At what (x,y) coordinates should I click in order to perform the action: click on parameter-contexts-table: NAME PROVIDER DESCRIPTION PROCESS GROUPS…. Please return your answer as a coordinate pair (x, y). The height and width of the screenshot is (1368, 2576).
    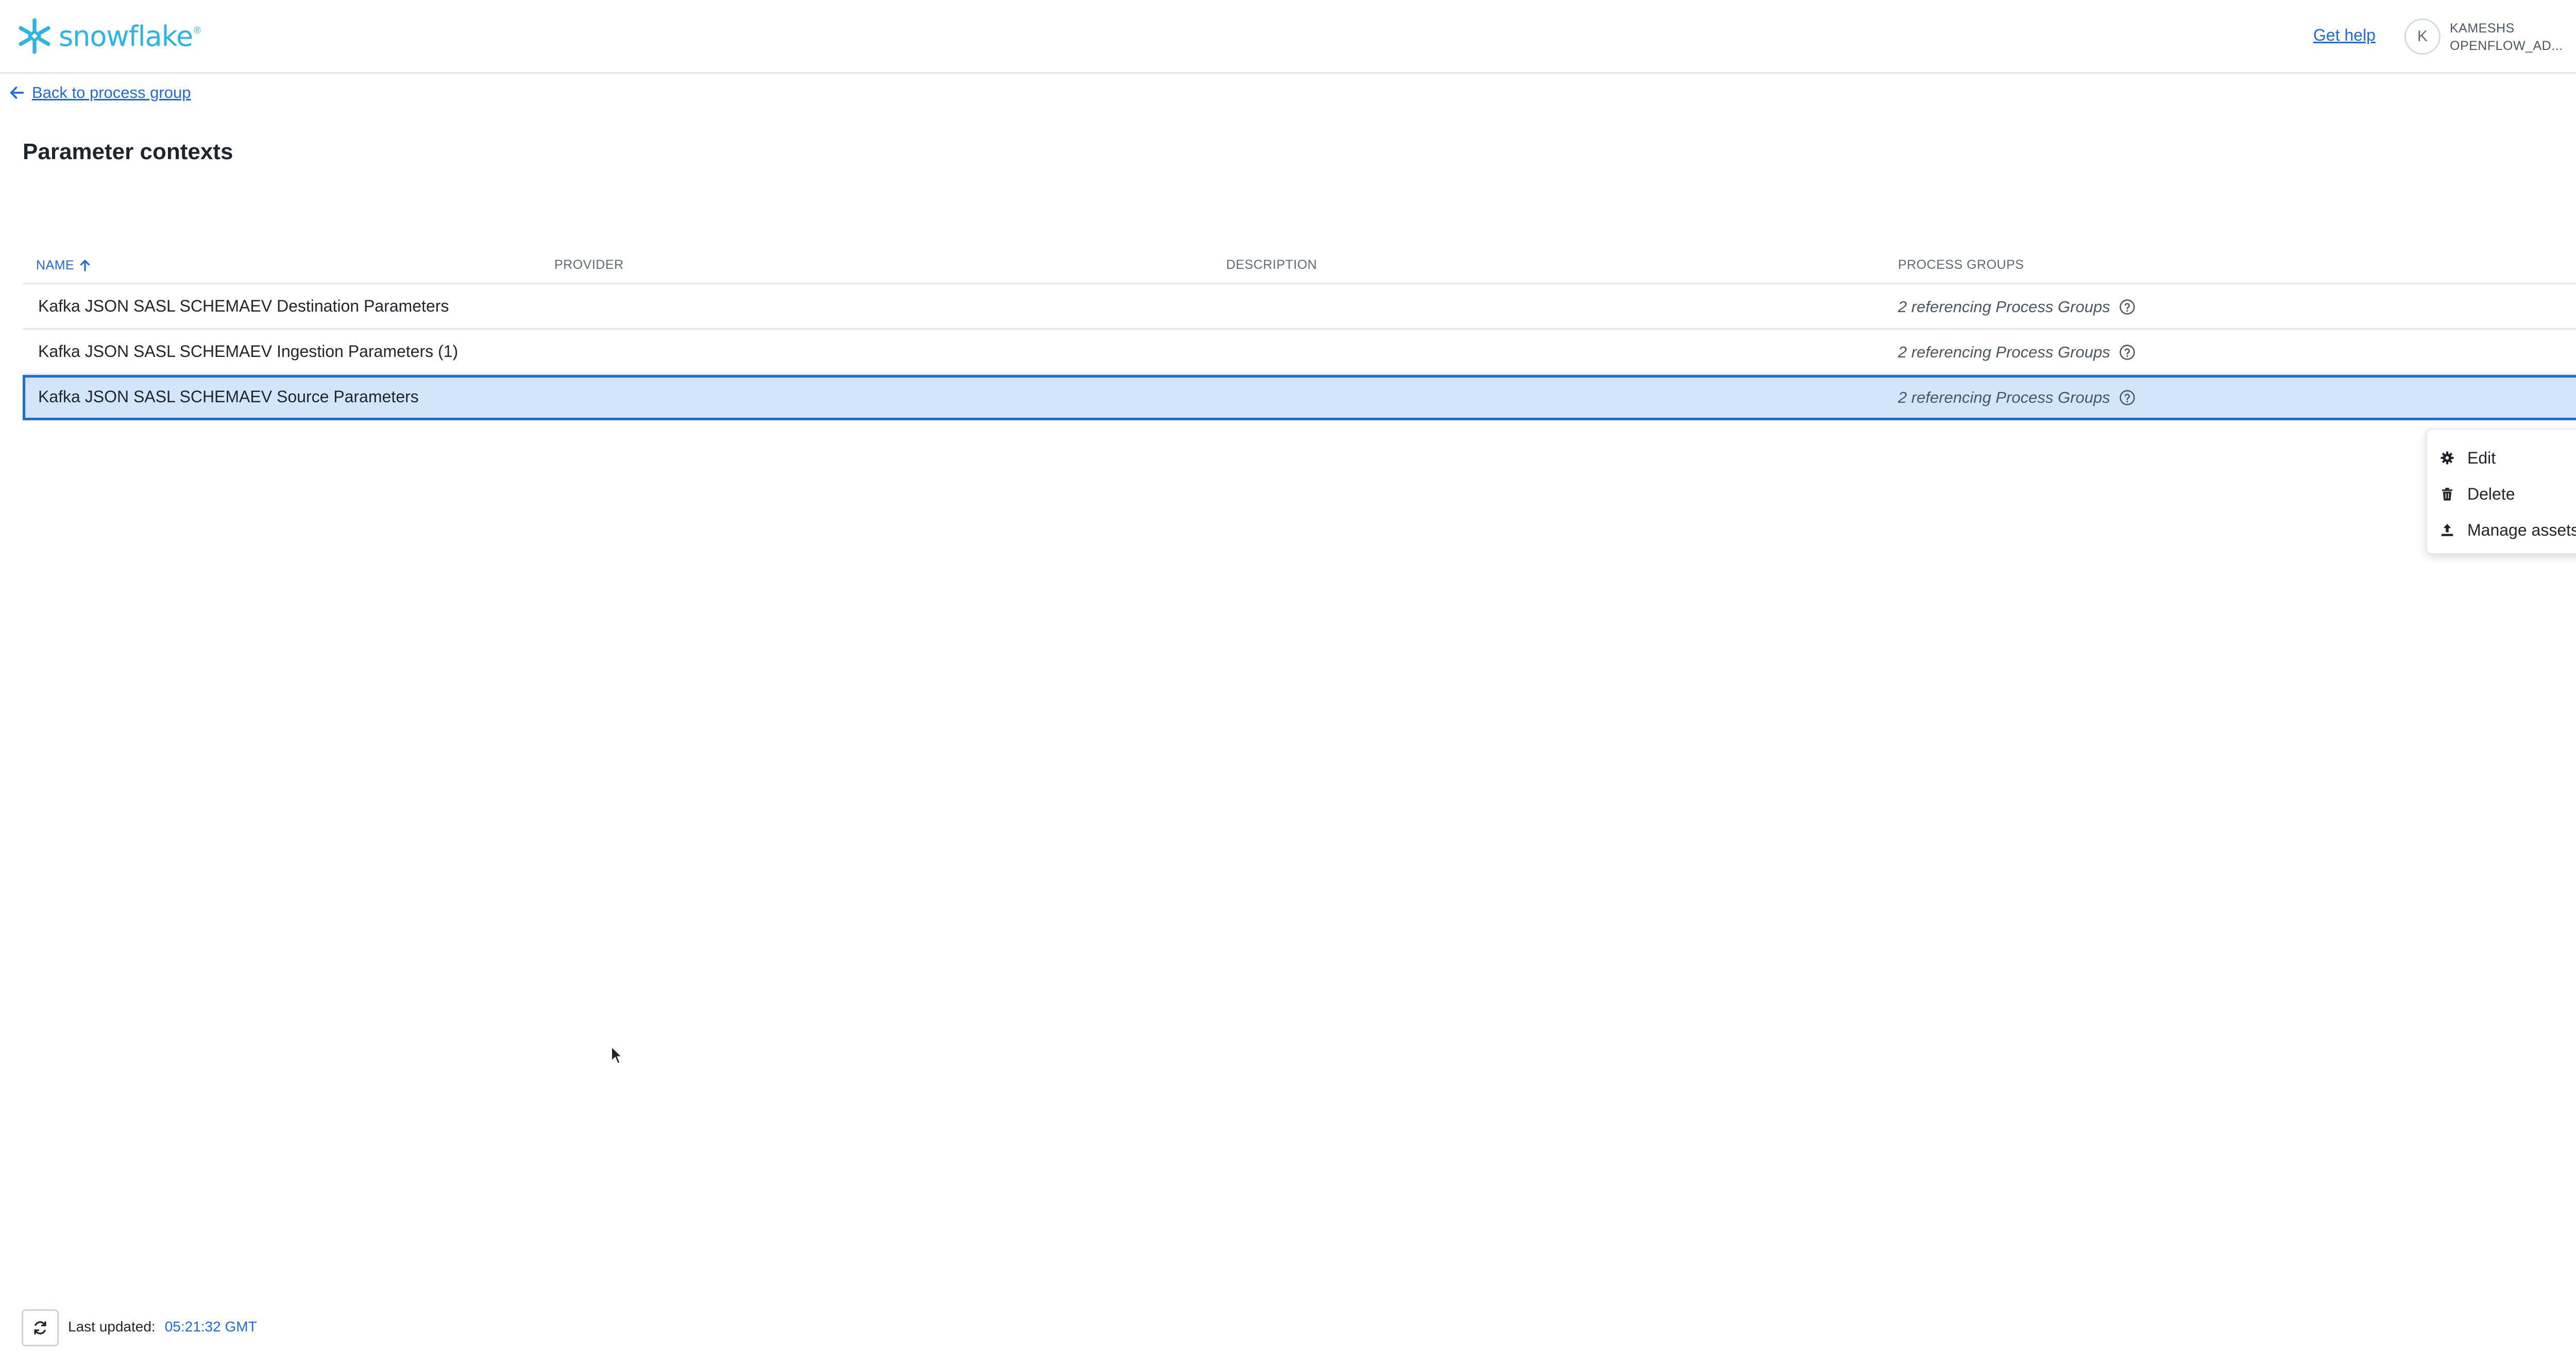
    Looking at the image, I should click on (1299, 333).